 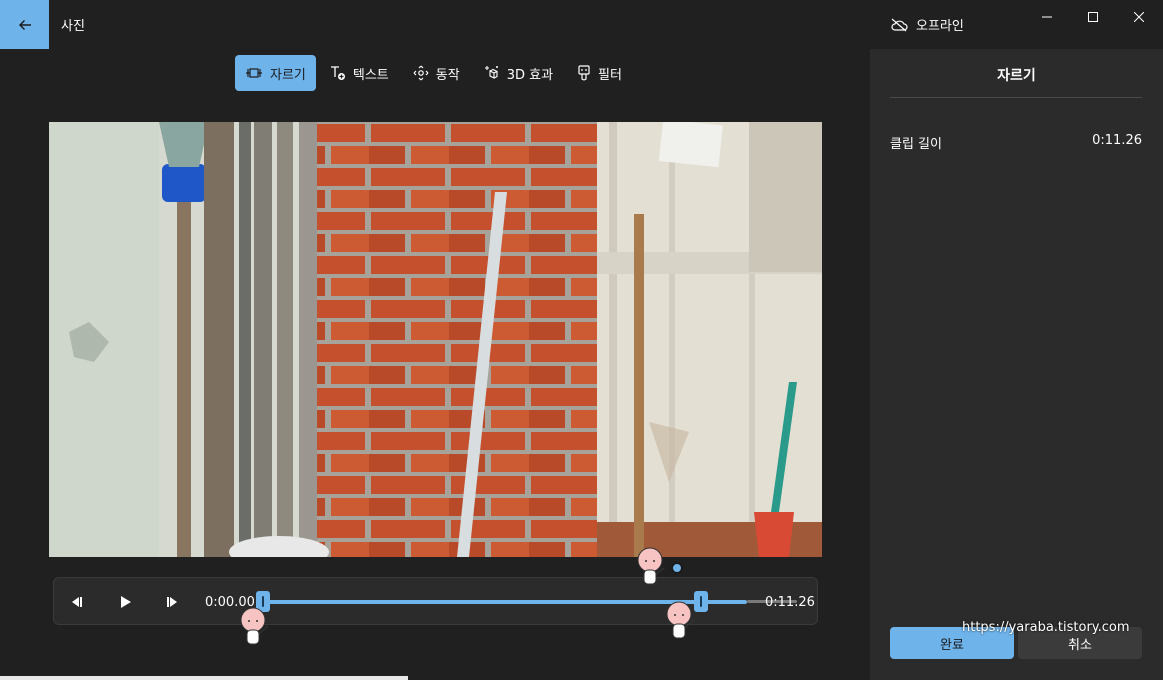 I want to click on tab-text-label: 텍스트, so click(x=370, y=75).